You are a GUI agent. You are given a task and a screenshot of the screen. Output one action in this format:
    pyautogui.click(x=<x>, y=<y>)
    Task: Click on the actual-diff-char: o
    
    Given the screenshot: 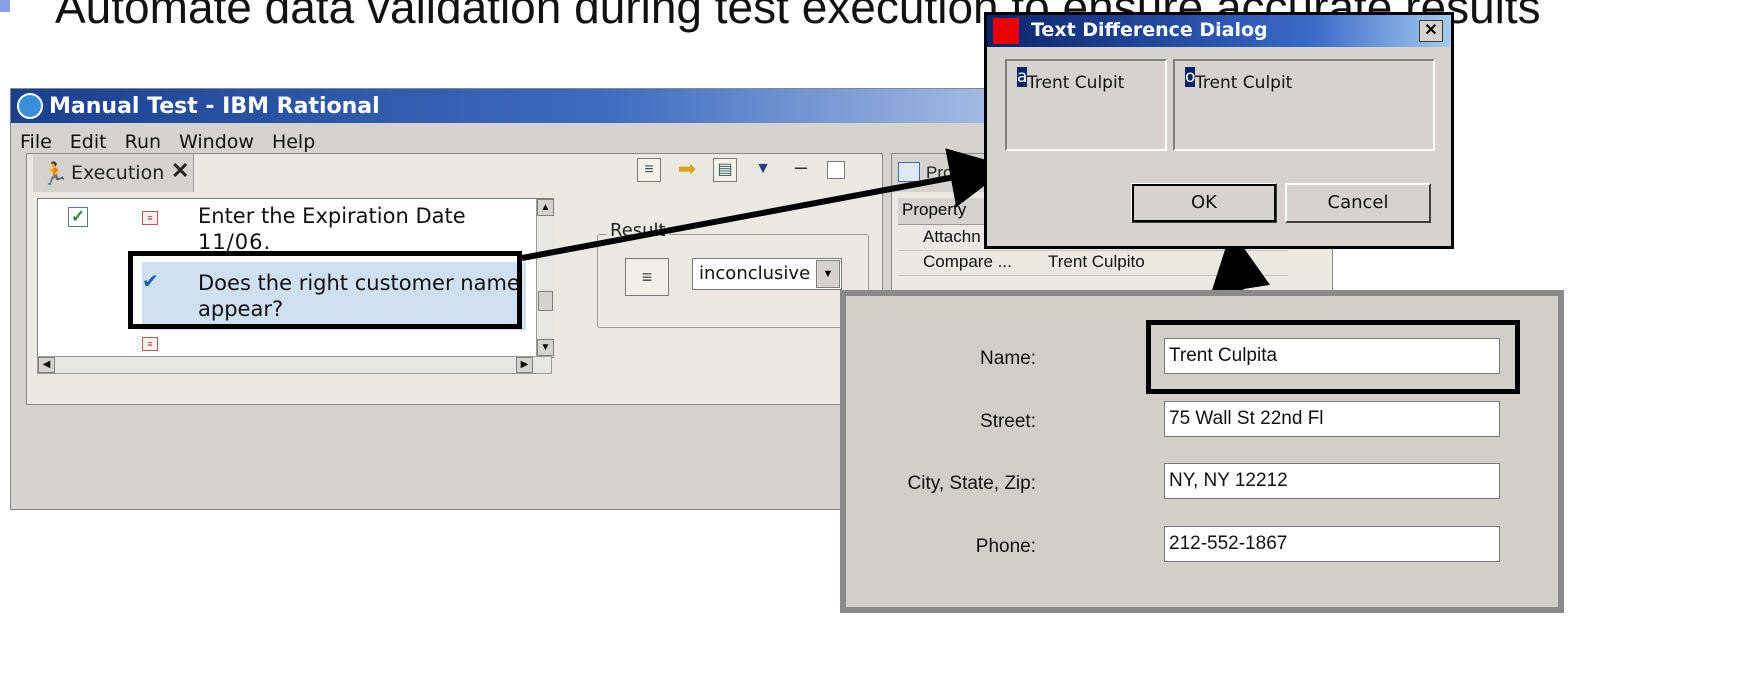 What is the action you would take?
    pyautogui.click(x=1190, y=77)
    